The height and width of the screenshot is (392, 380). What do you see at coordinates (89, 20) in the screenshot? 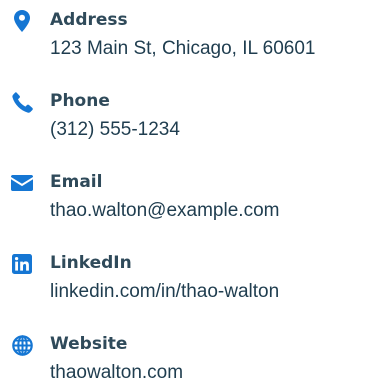
I see `contact-label: Address` at bounding box center [89, 20].